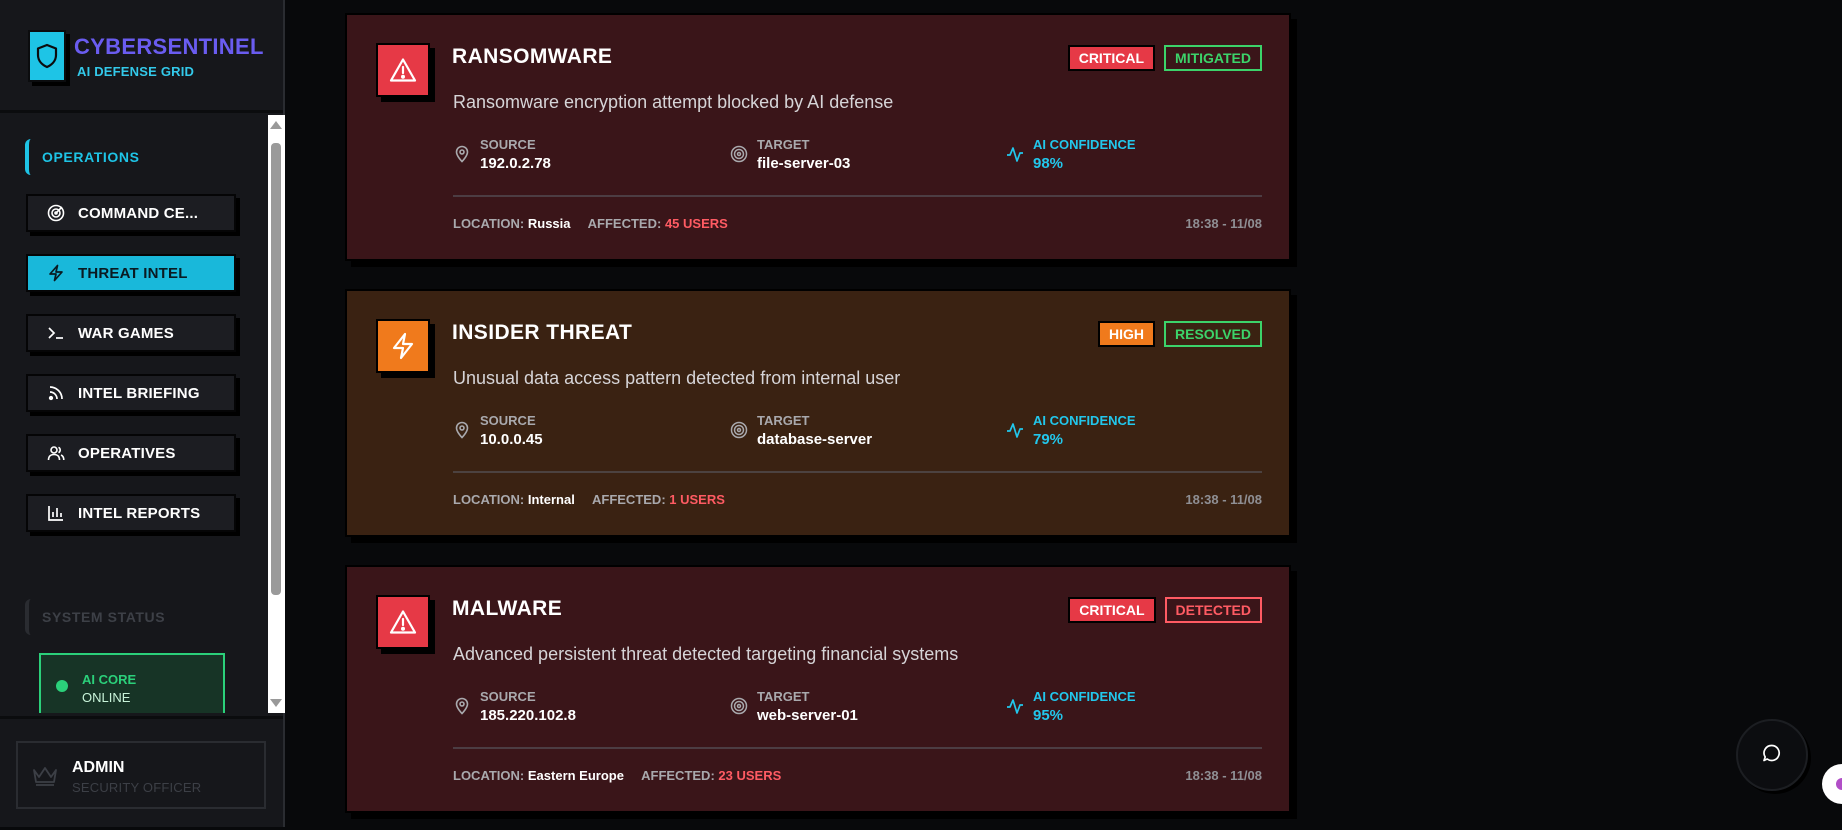 Image resolution: width=1842 pixels, height=830 pixels. What do you see at coordinates (276, 369) in the screenshot?
I see `scrollbar-thumb` at bounding box center [276, 369].